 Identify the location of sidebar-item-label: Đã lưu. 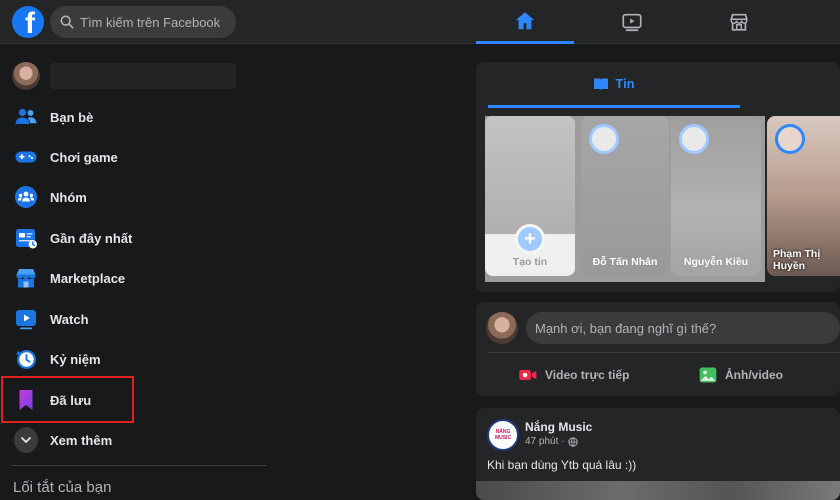
(71, 400).